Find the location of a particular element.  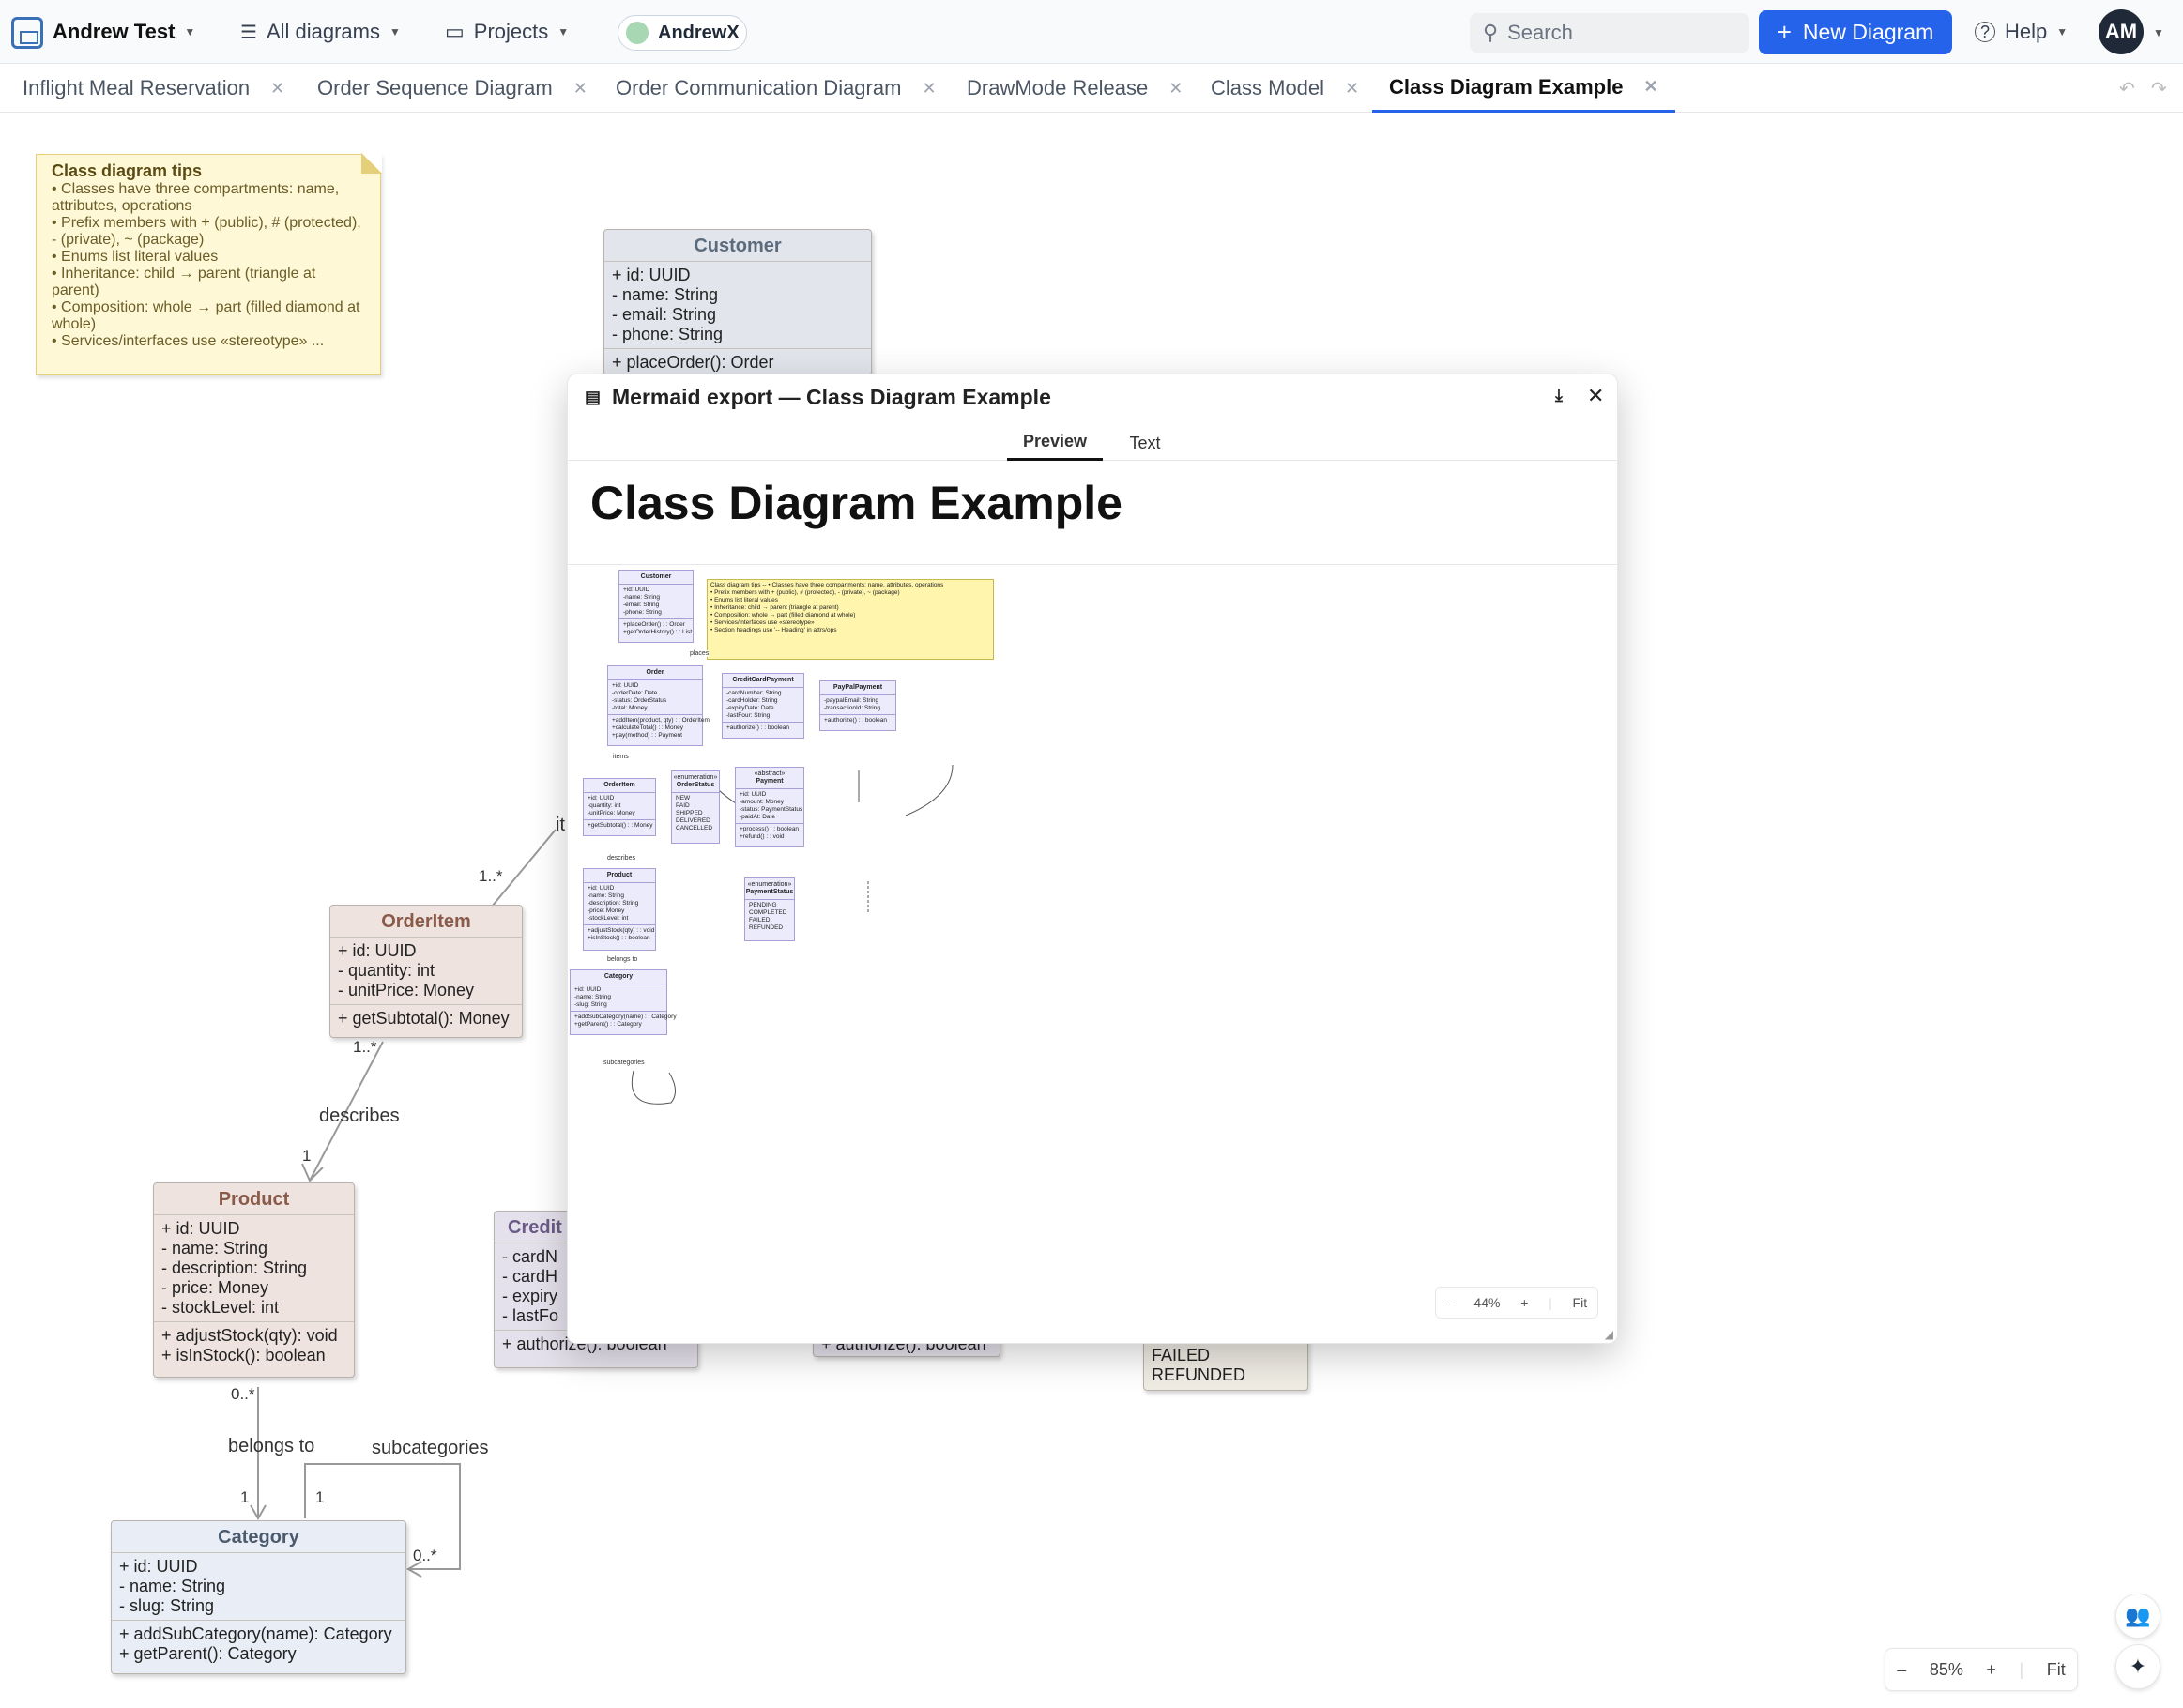

mini-literals: PENDING COMPLETED FAILED REFUNDED is located at coordinates (768, 917).